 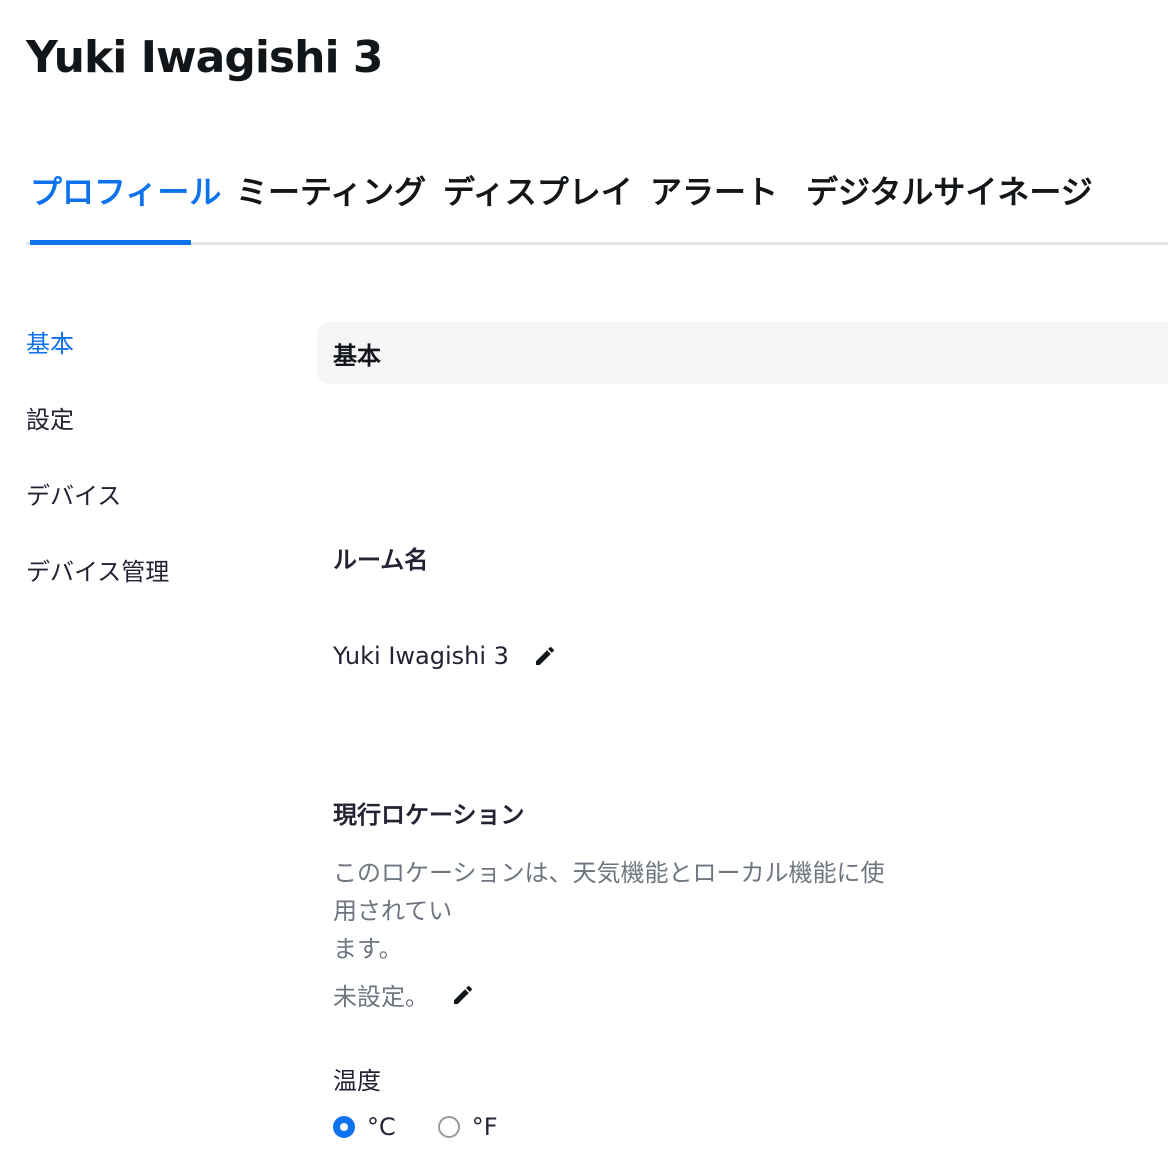 I want to click on tab-label: ミーティング, so click(x=331, y=192).